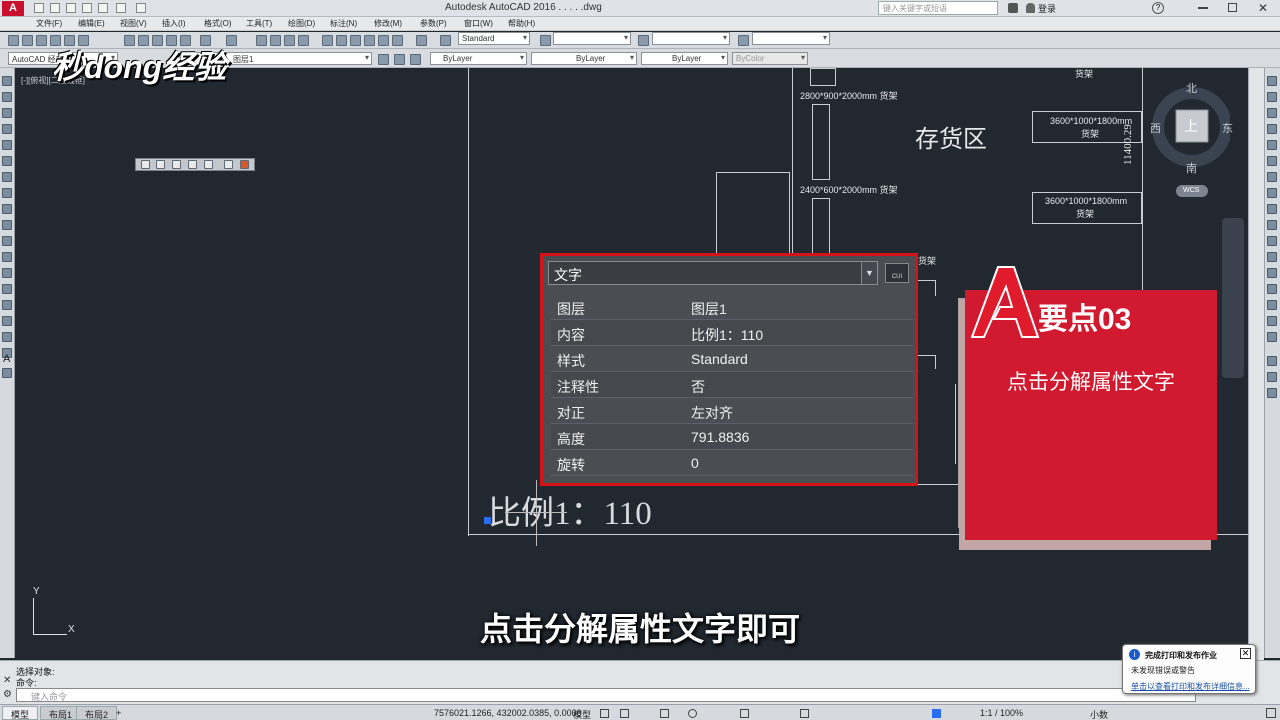 This screenshot has height=720, width=1280. I want to click on help-tool-icon, so click(421, 40).